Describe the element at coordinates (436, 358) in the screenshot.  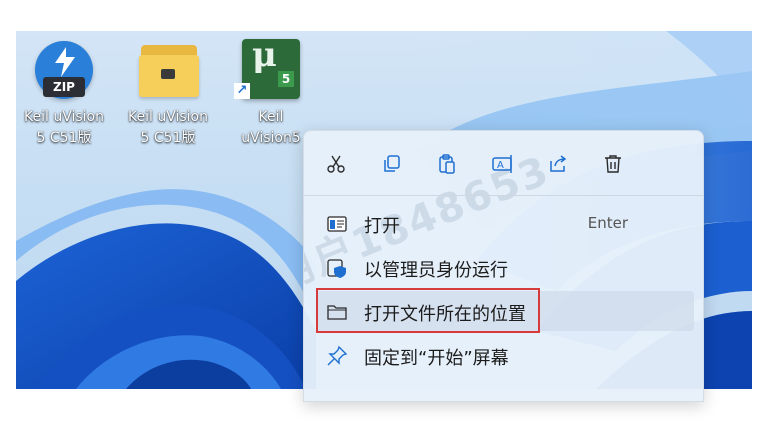
I see `menu-item-label: 固定到“开始”屏幕` at that location.